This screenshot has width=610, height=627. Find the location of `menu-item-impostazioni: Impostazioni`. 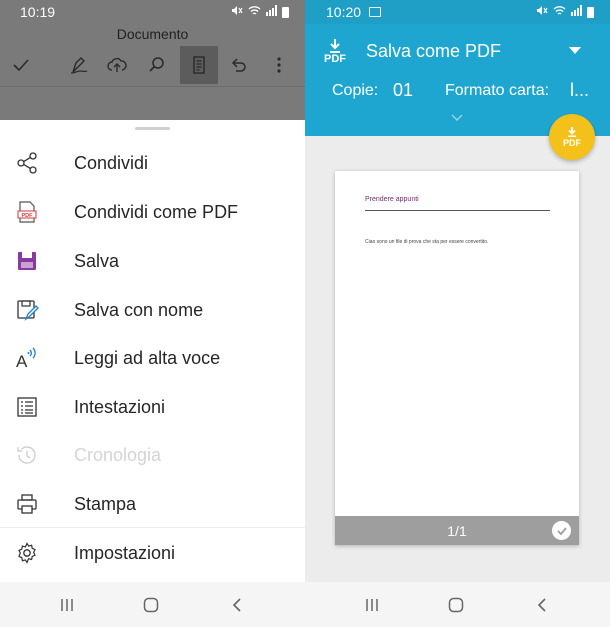

menu-item-impostazioni: Impostazioni is located at coordinates (152, 553).